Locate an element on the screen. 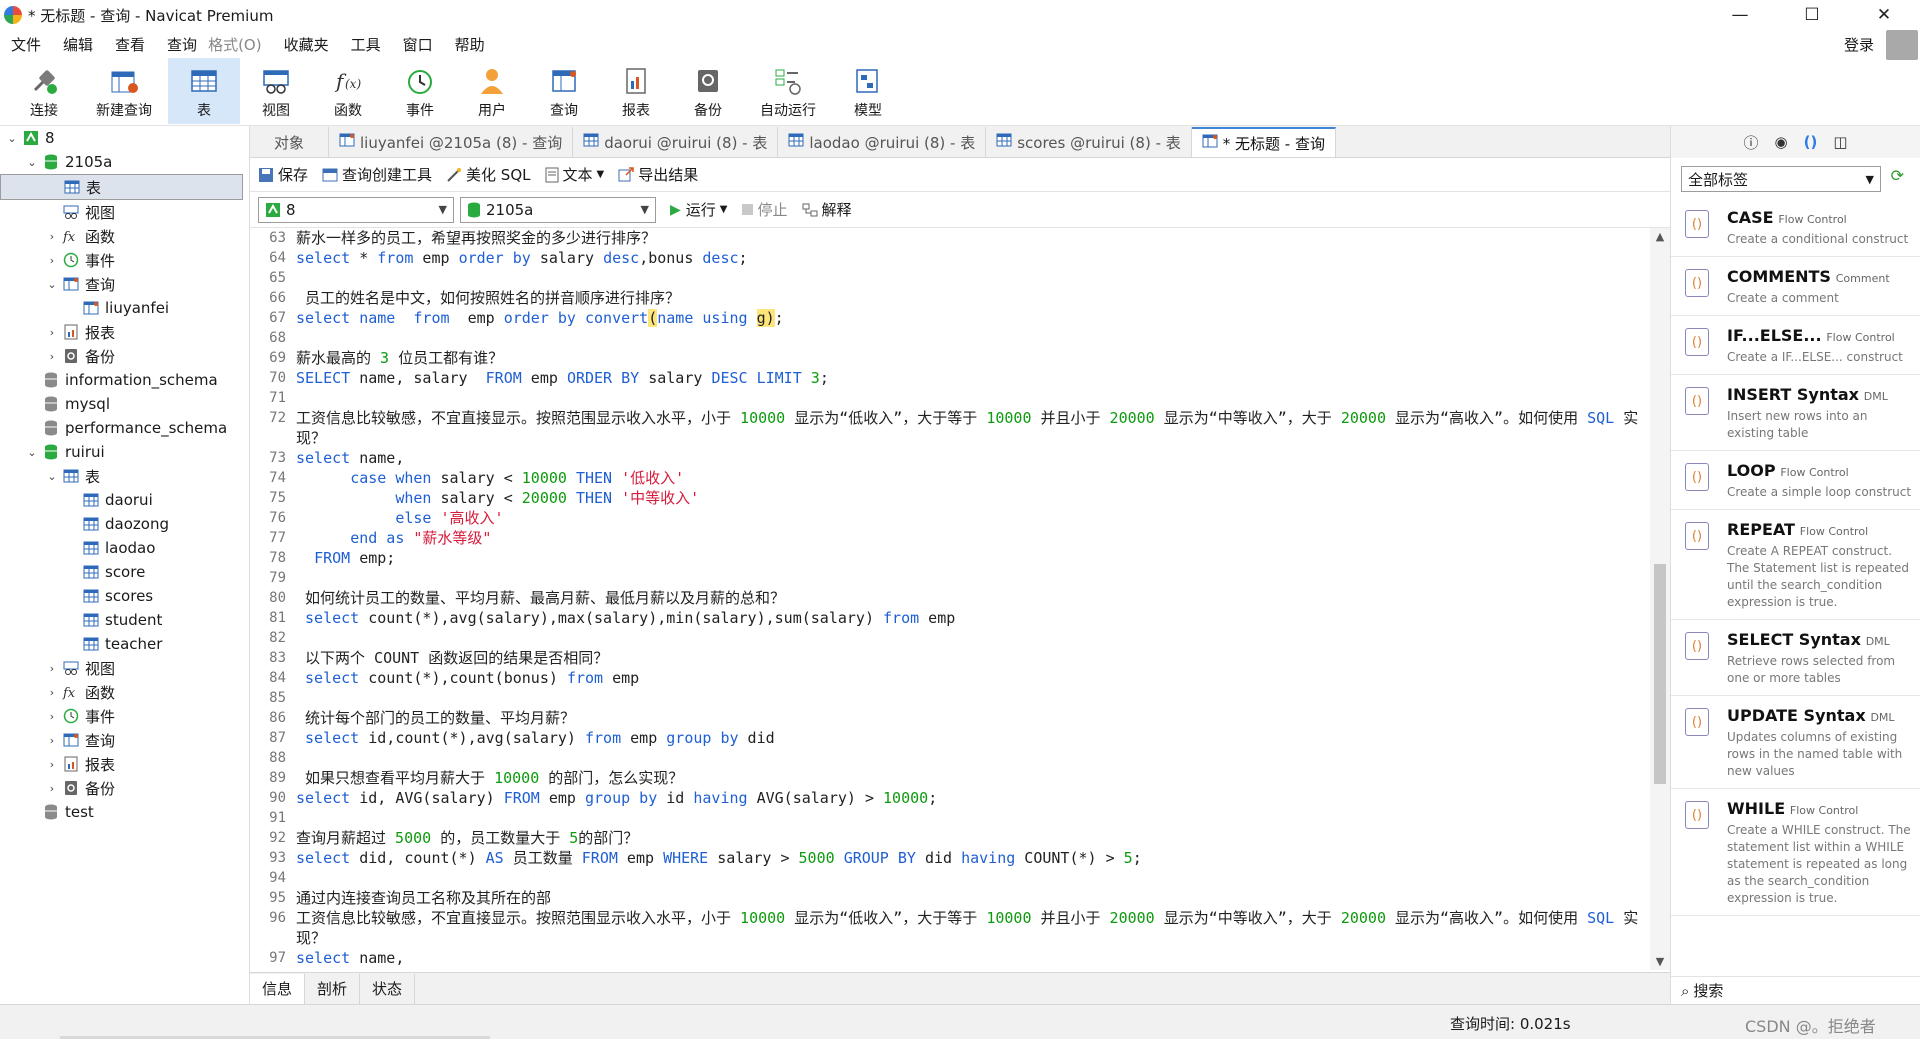  editor-tab: 对象 is located at coordinates (290, 142).